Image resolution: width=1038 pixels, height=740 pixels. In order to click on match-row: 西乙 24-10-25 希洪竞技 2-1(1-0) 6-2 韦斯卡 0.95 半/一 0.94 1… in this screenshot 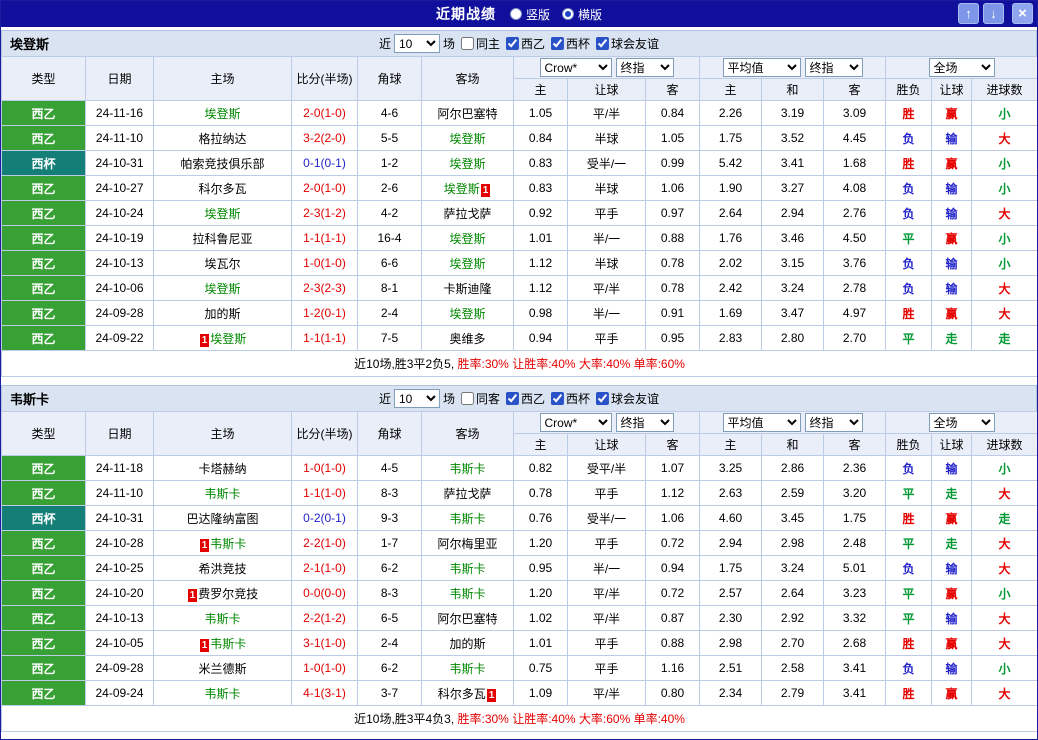, I will do `click(519, 568)`.